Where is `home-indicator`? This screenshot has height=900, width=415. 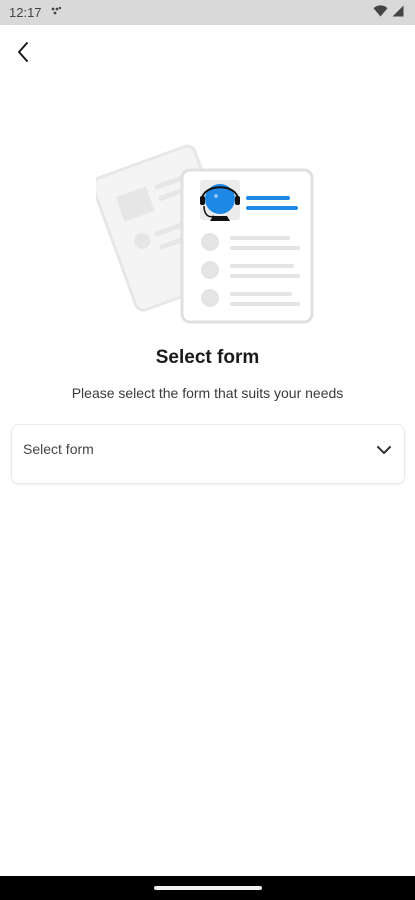
home-indicator is located at coordinates (207, 888).